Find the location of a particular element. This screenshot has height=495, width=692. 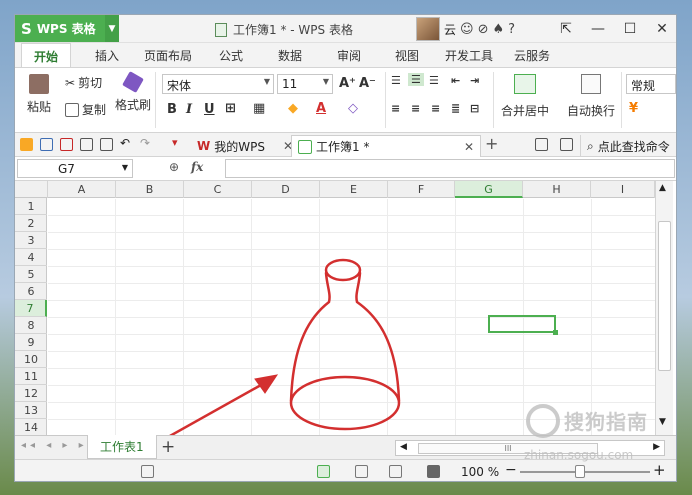

zoom-slider is located at coordinates (585, 472).